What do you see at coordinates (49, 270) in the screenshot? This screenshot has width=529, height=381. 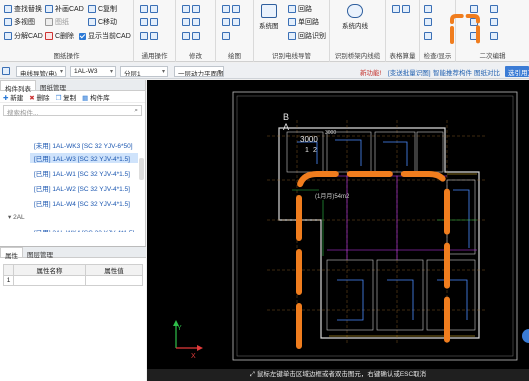 I see `table-header-name: 属性名称` at bounding box center [49, 270].